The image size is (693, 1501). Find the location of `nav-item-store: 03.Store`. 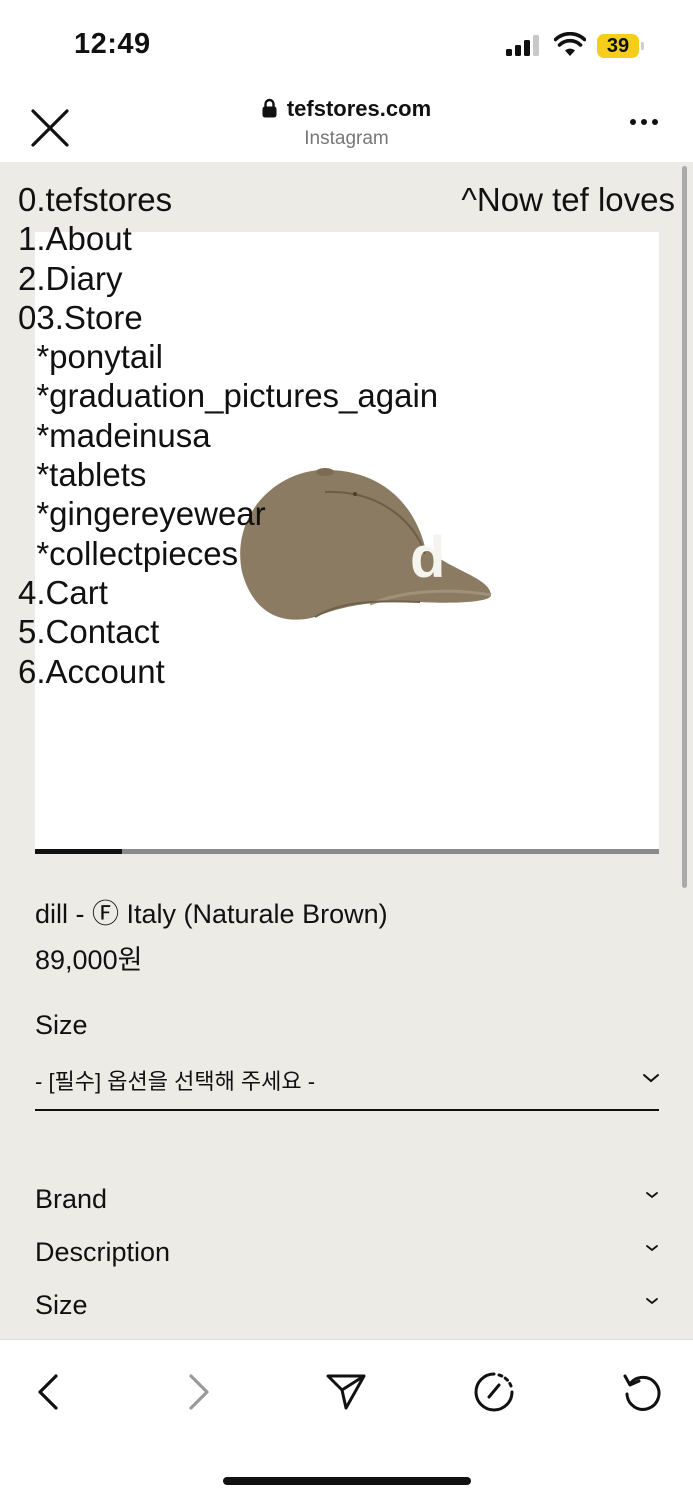

nav-item-store: 03.Store is located at coordinates (228, 317).